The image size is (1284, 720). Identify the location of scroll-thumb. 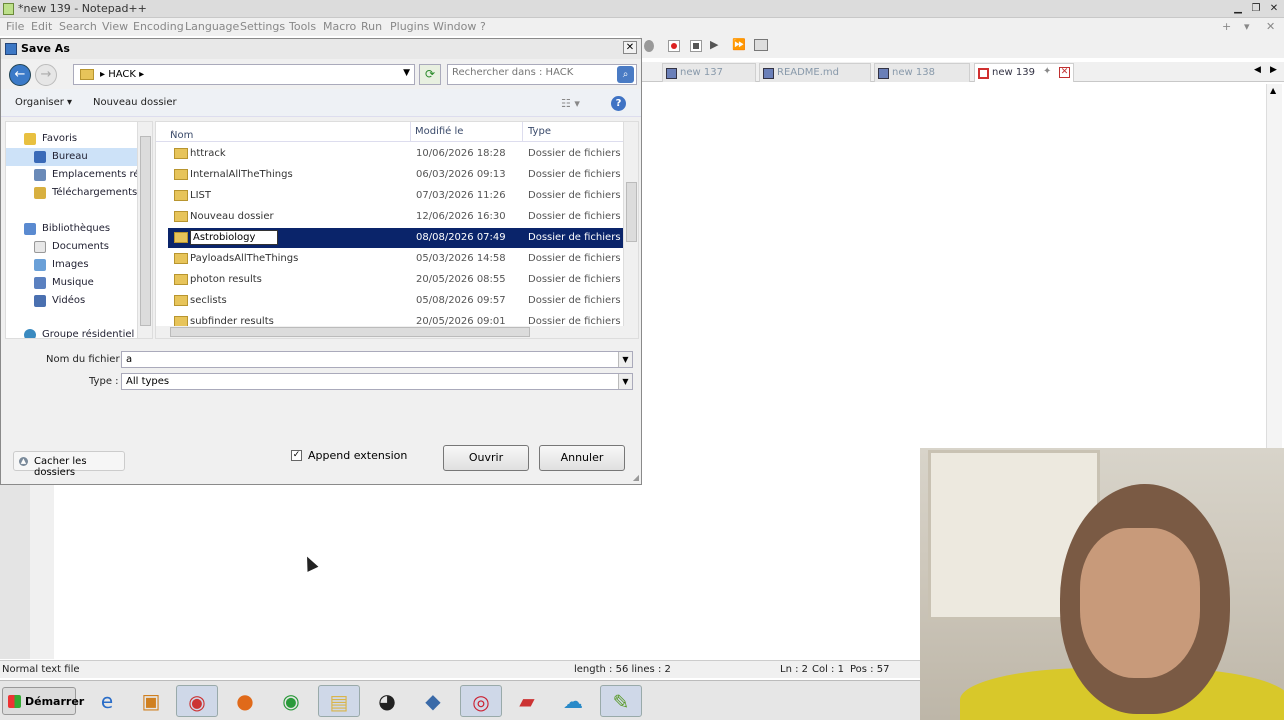
(631, 212).